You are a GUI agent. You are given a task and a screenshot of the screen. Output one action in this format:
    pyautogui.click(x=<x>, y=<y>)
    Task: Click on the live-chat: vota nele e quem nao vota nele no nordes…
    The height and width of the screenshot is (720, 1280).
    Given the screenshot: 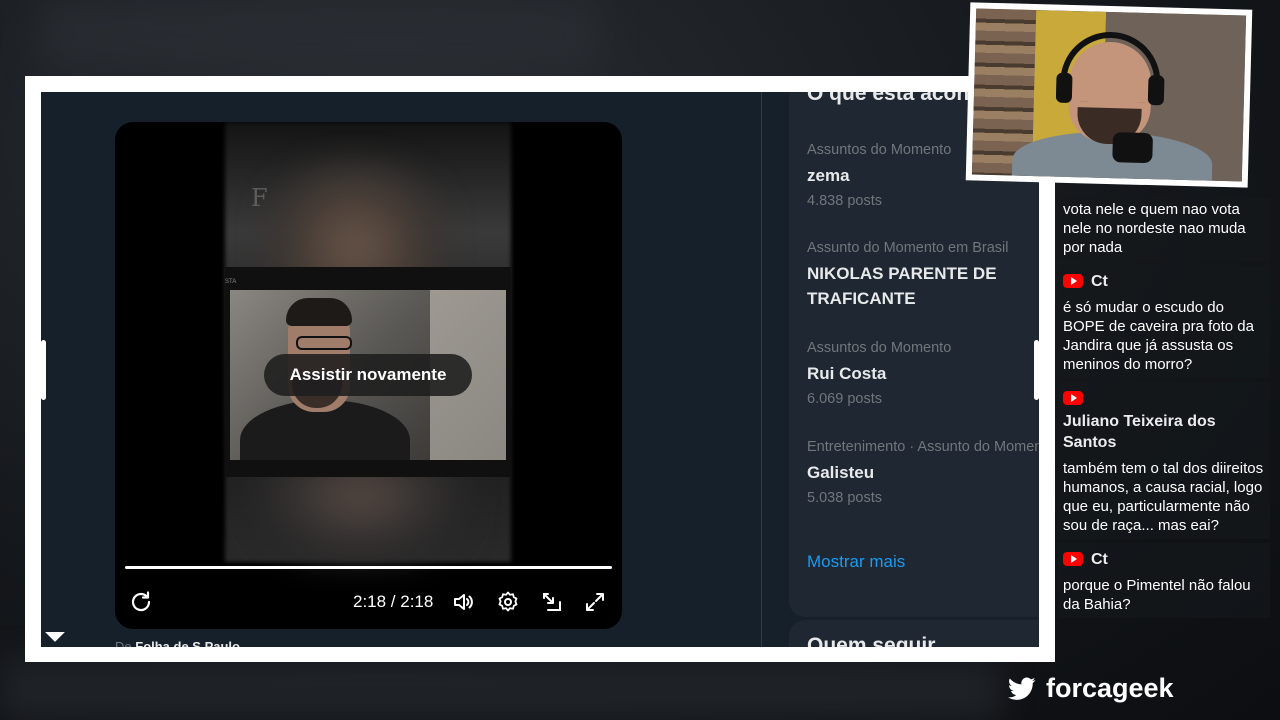 What is the action you would take?
    pyautogui.click(x=1164, y=410)
    